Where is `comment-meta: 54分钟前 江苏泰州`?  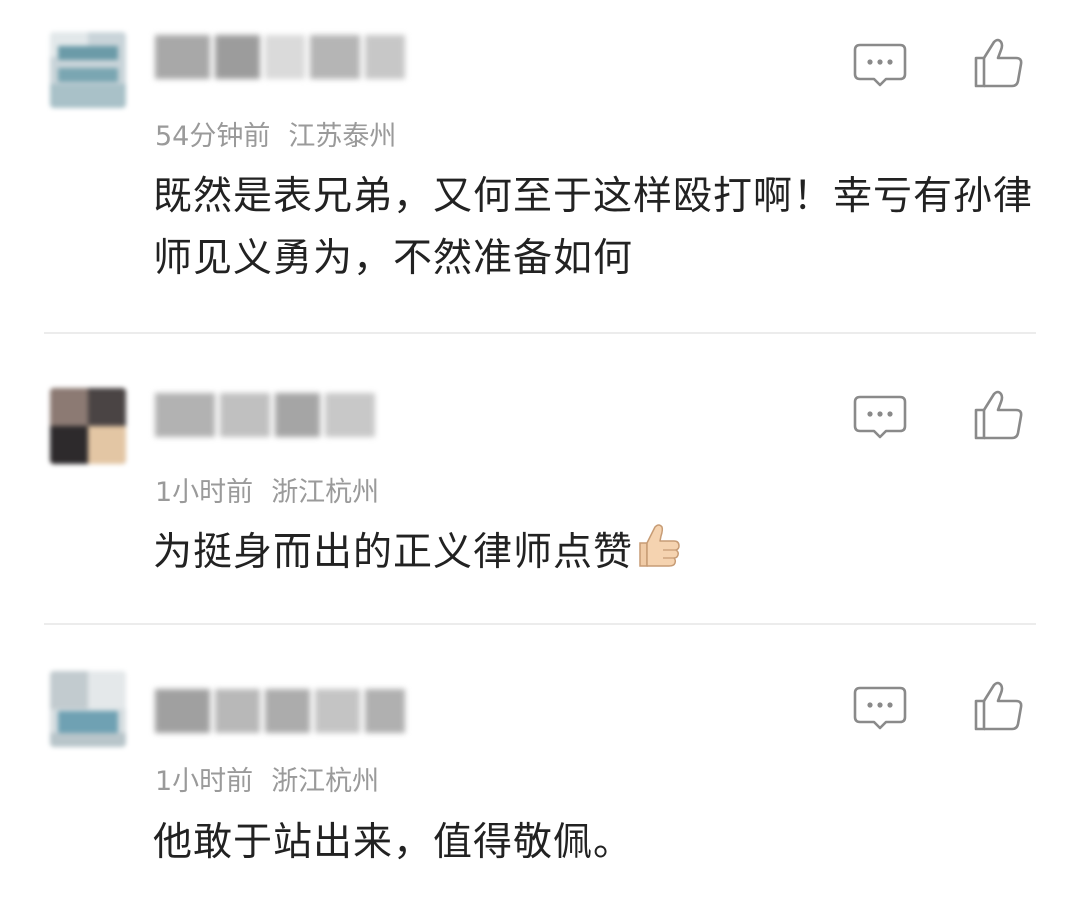
comment-meta: 54分钟前 江苏泰州 is located at coordinates (275, 133).